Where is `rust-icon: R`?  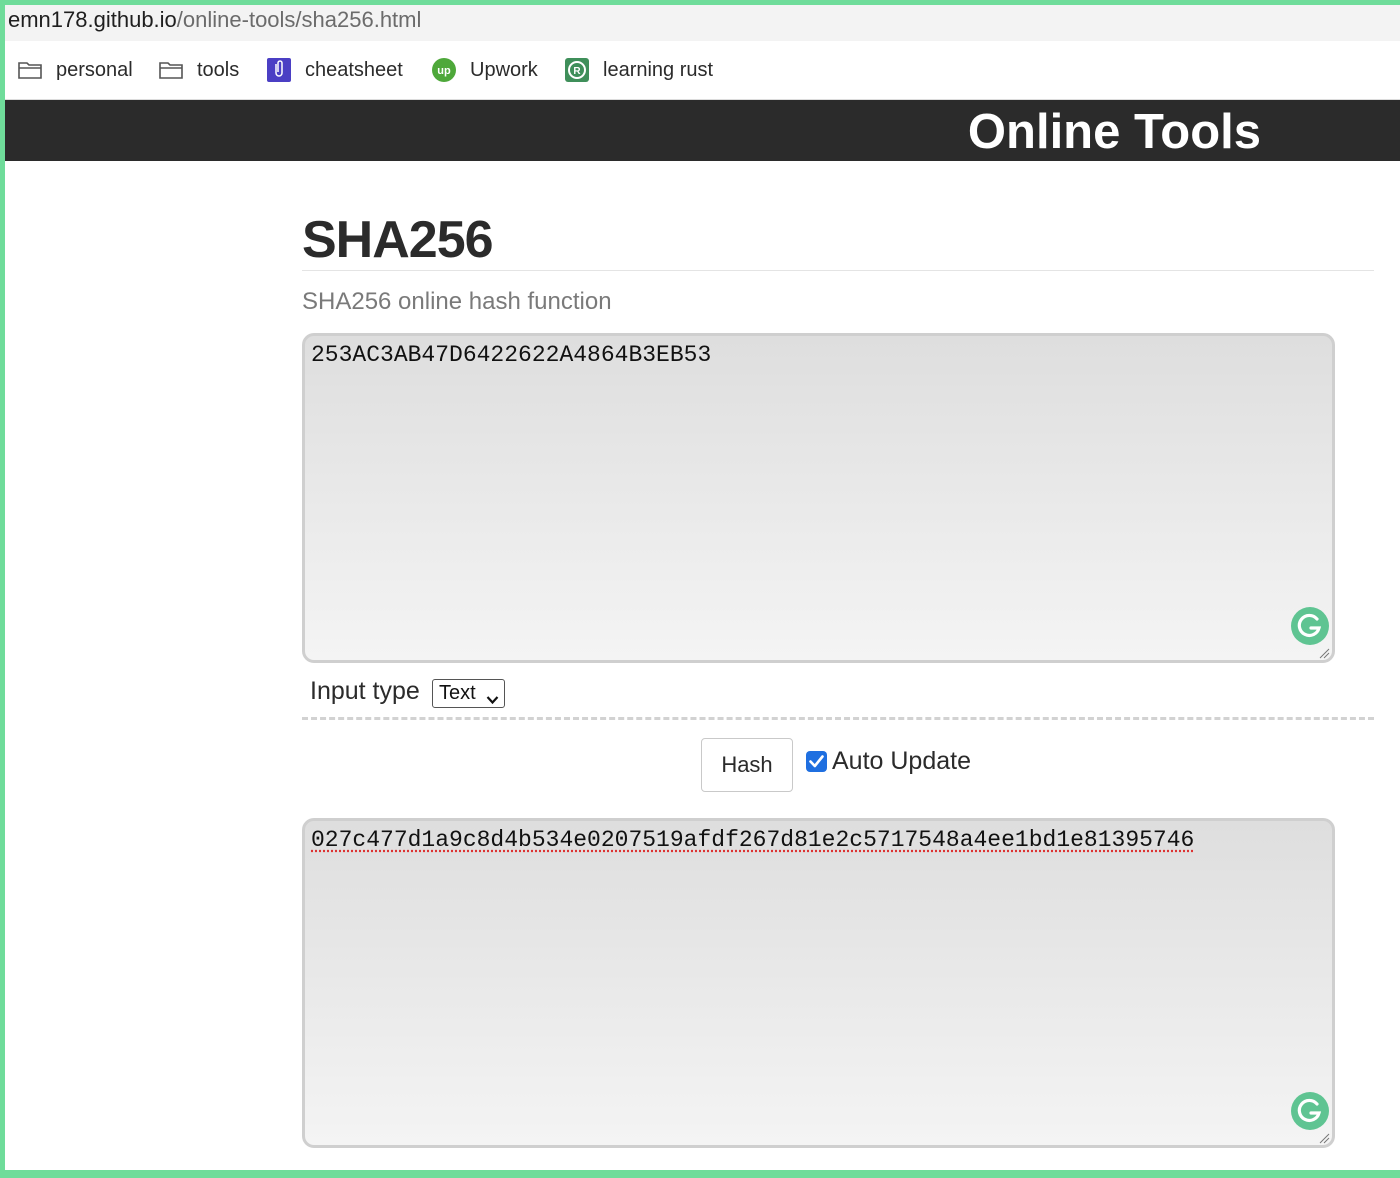
rust-icon: R is located at coordinates (577, 70).